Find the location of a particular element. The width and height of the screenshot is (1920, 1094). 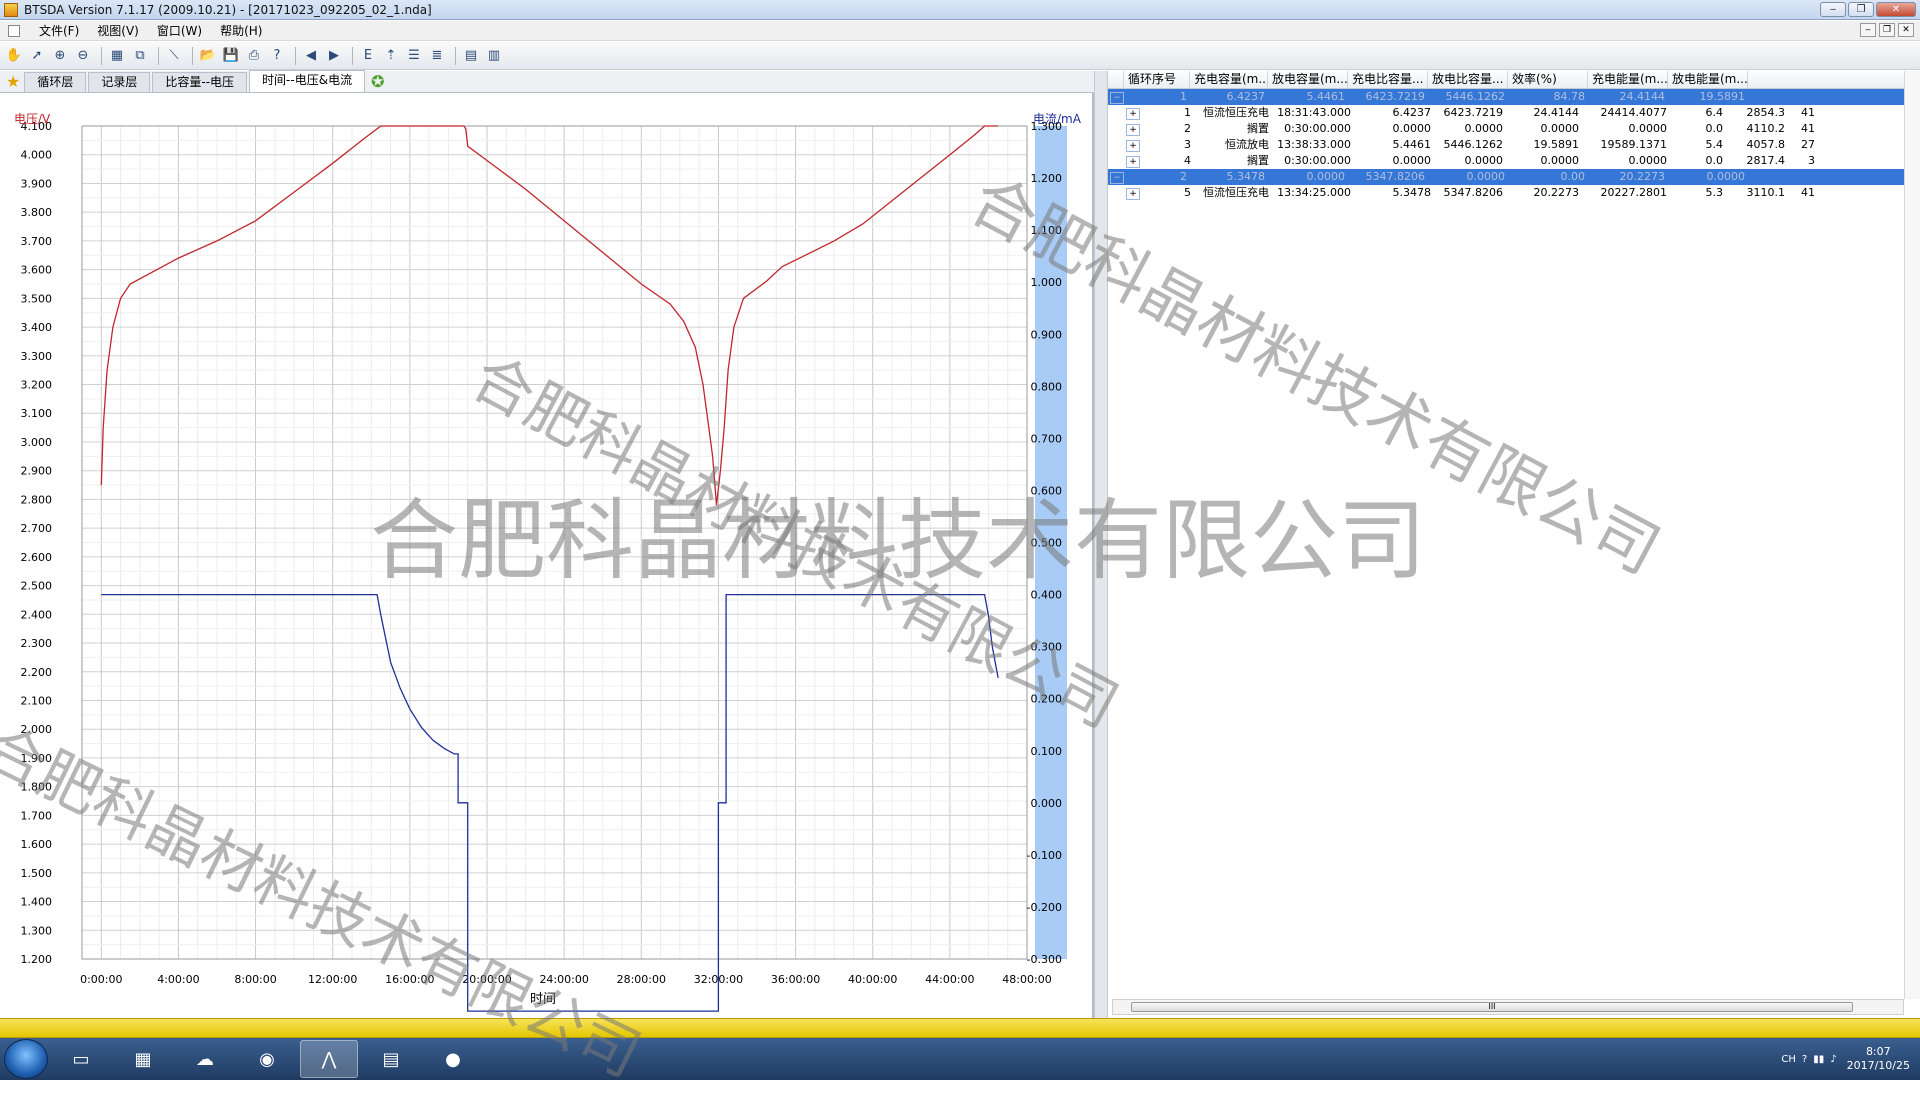

table-cell: 24.4144 is located at coordinates (1556, 112).